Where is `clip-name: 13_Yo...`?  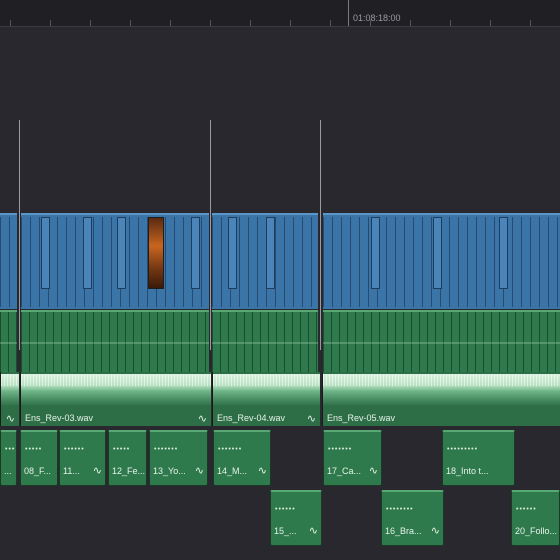 clip-name: 13_Yo... is located at coordinates (169, 471).